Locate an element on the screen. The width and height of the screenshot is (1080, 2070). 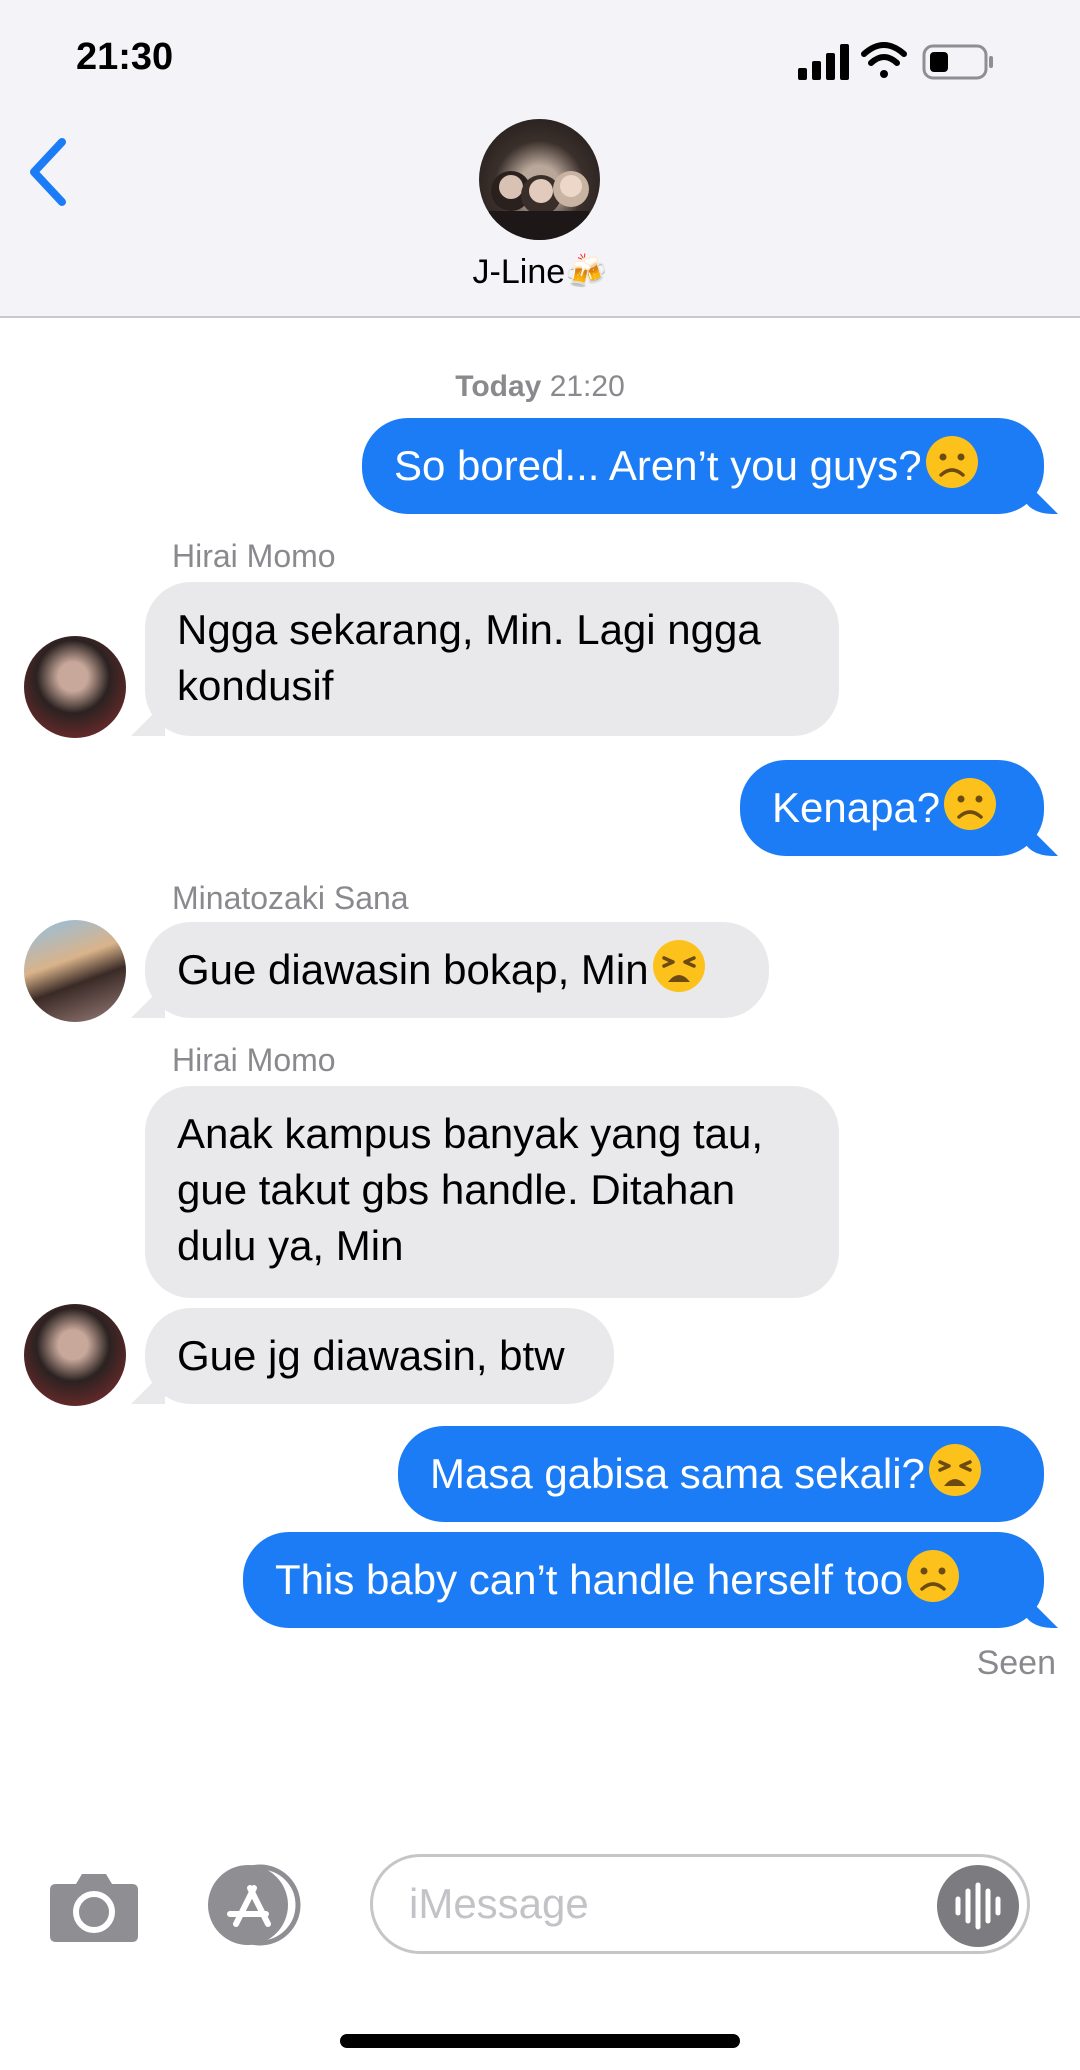
message-text: This baby can’t handle herself too is located at coordinates (589, 1579).